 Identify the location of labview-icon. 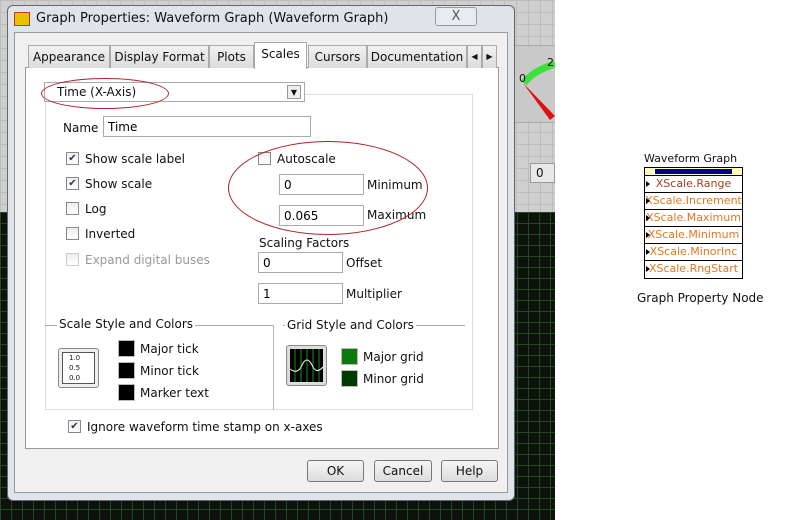
(22, 19).